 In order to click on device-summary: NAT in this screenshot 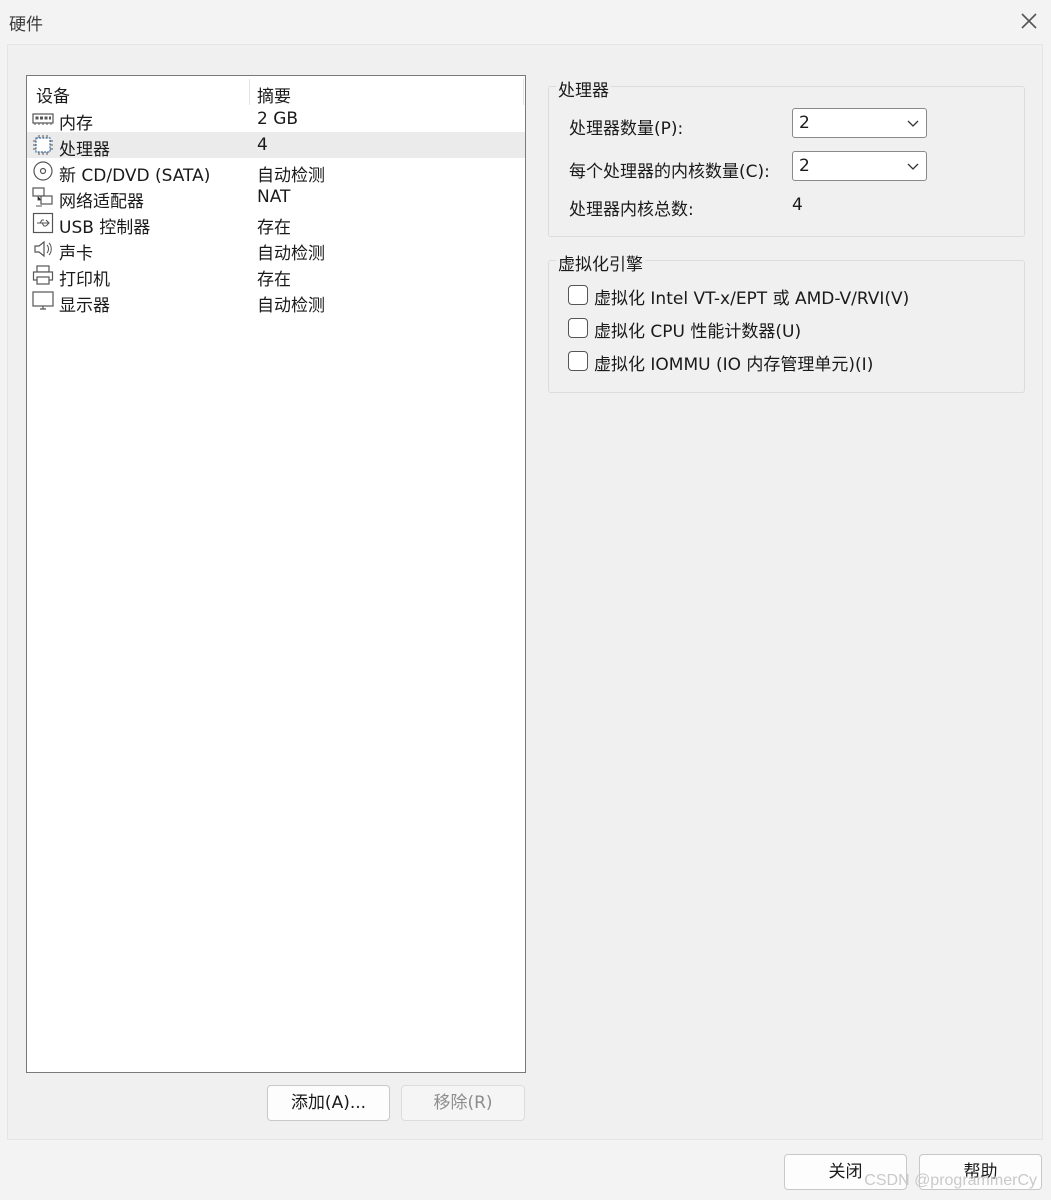, I will do `click(274, 197)`.